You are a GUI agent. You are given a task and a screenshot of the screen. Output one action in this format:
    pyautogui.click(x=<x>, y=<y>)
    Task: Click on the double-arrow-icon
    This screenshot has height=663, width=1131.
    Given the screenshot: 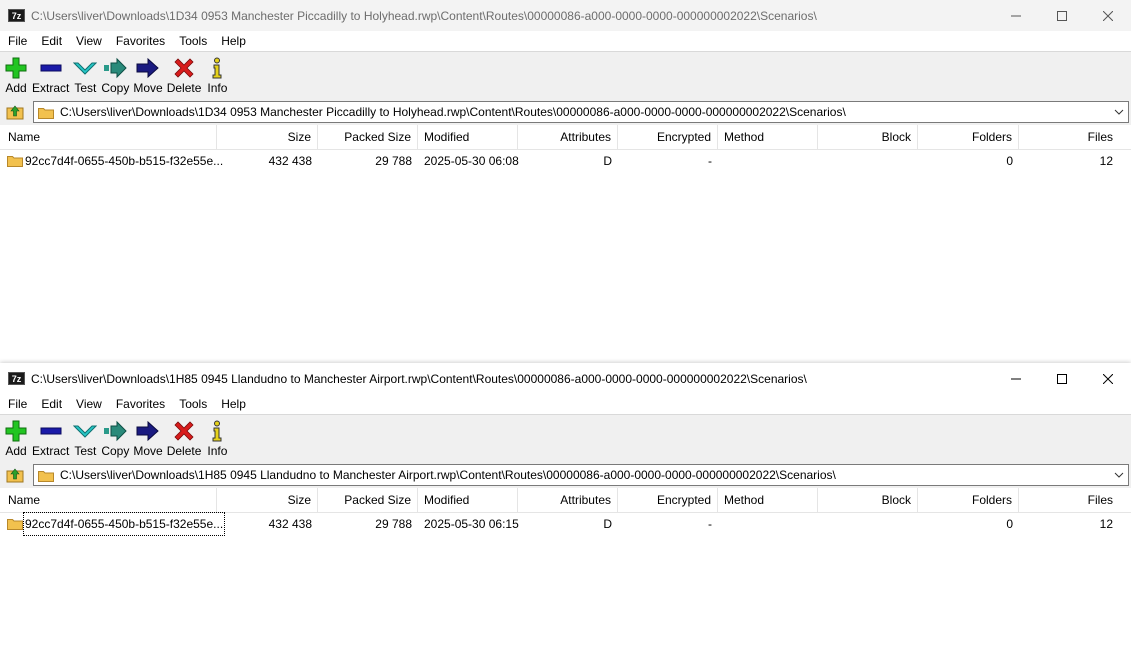 What is the action you would take?
    pyautogui.click(x=115, y=431)
    